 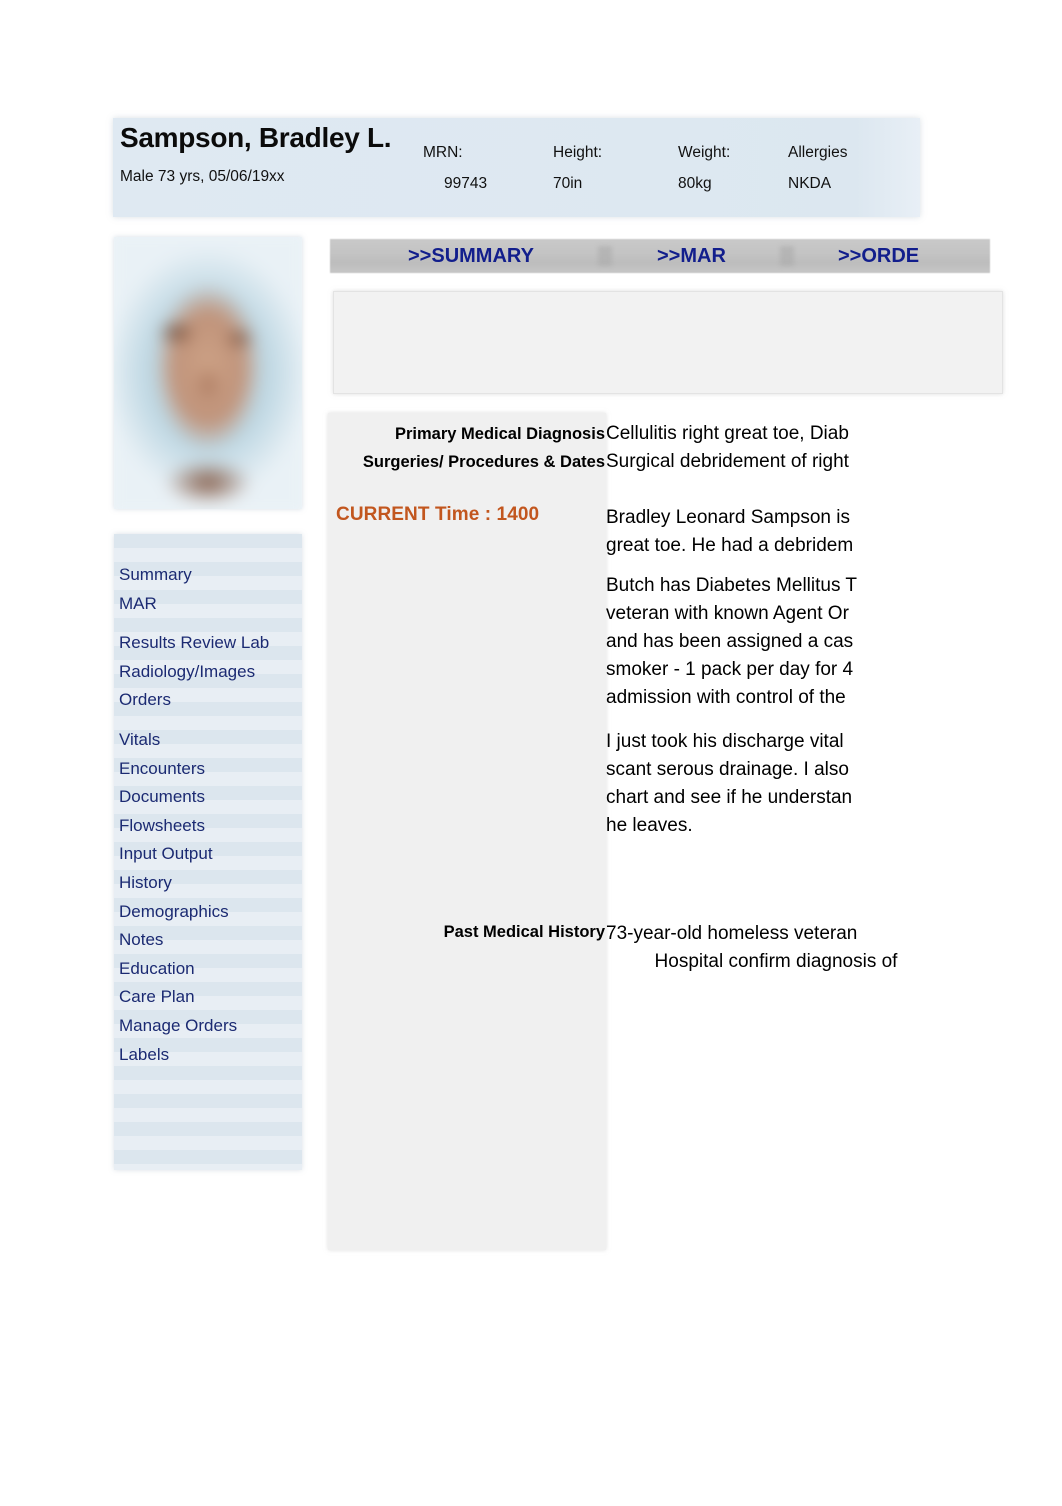 What do you see at coordinates (810, 183) in the screenshot?
I see `allergies-value: NKDA` at bounding box center [810, 183].